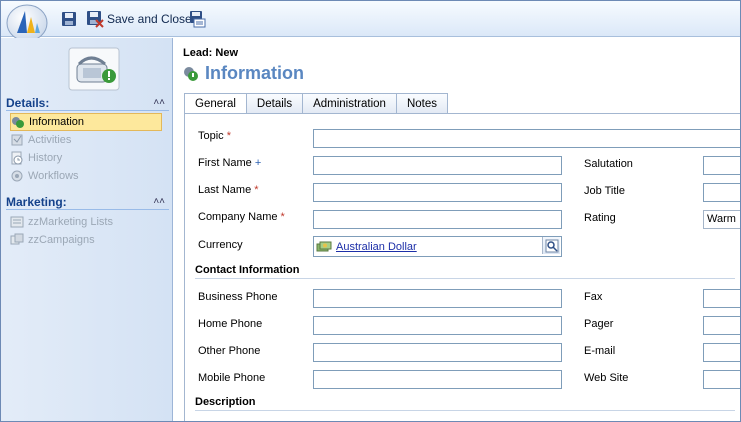 This screenshot has width=741, height=422. Describe the element at coordinates (721, 165) in the screenshot. I see `salutation-field` at that location.